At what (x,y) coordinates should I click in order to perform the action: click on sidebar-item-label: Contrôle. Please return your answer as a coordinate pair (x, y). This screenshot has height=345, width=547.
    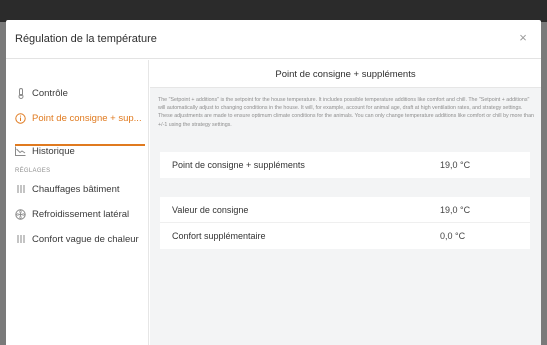
    Looking at the image, I should click on (50, 93).